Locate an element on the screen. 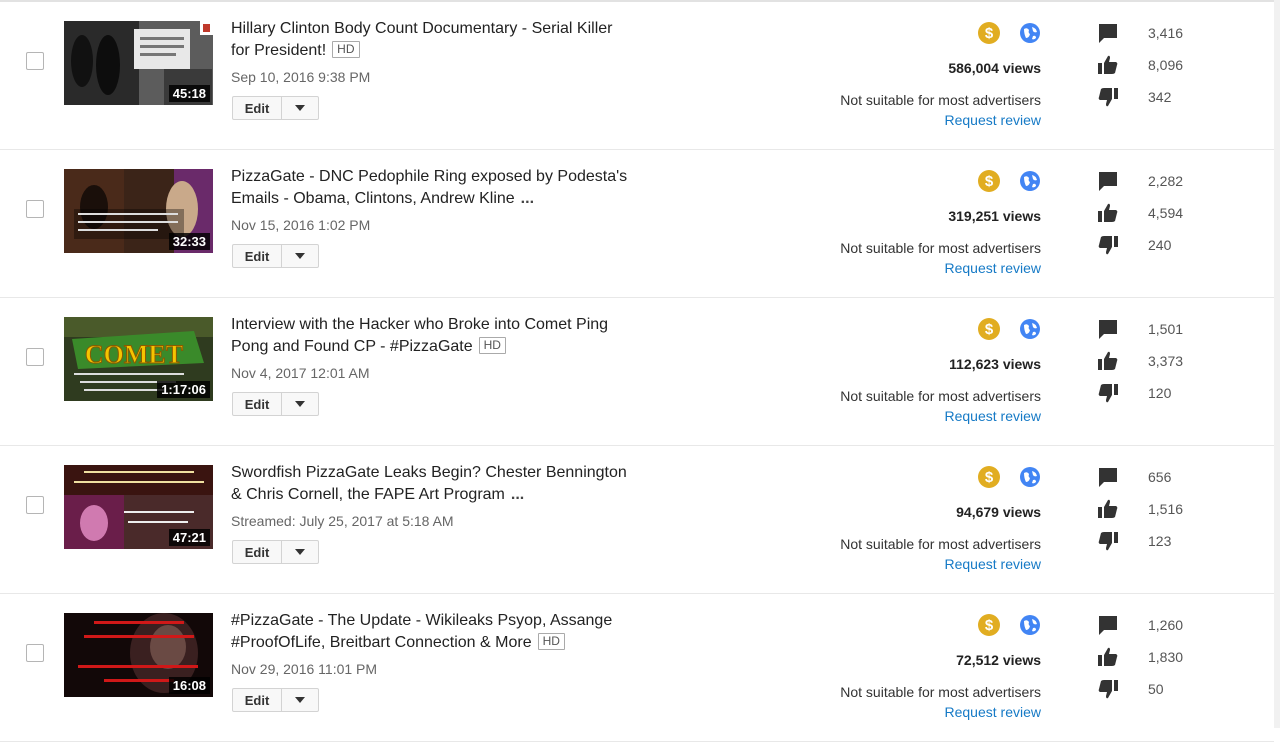 Image resolution: width=1280 pixels, height=742 pixels. likes-stat: 3,373 is located at coordinates (1140, 361).